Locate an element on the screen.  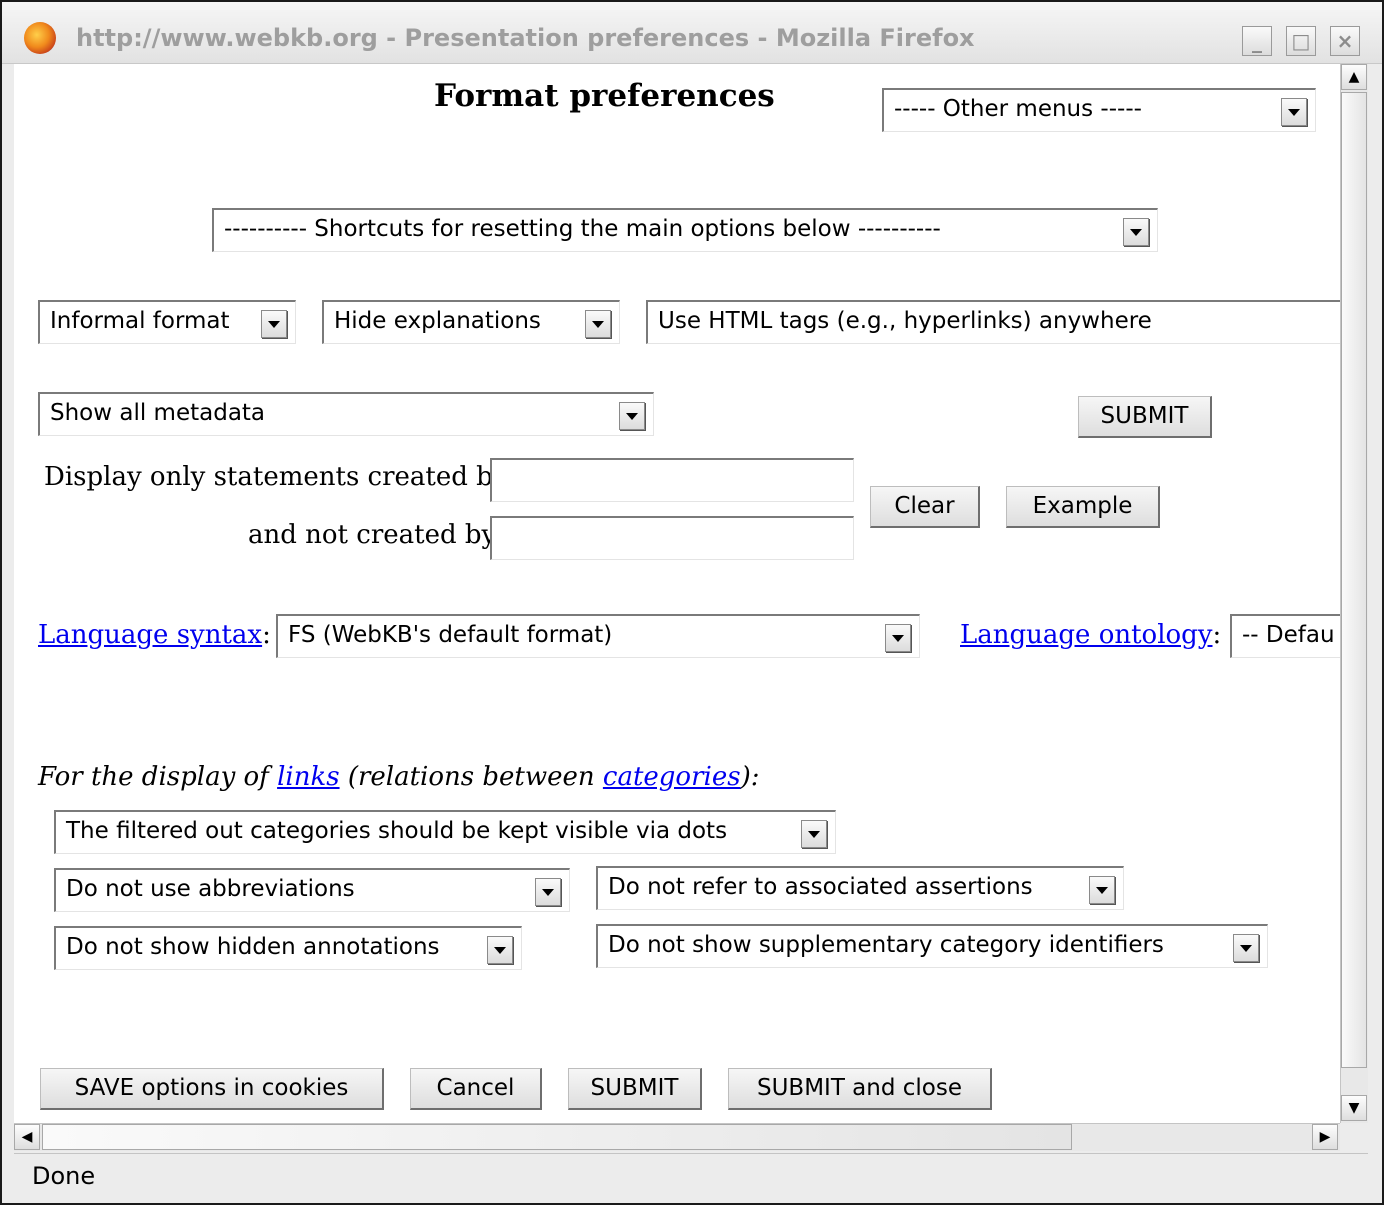
ontology-select: -- Defau is located at coordinates (1285, 636).